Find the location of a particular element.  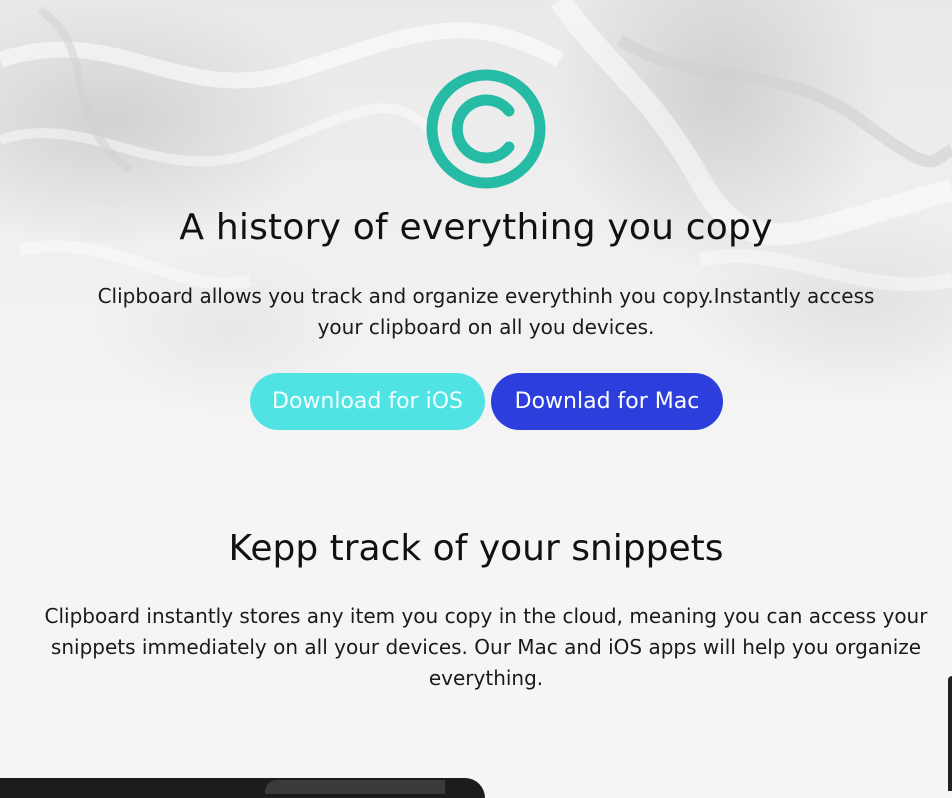

device-mockup-right-edge is located at coordinates (950, 733).